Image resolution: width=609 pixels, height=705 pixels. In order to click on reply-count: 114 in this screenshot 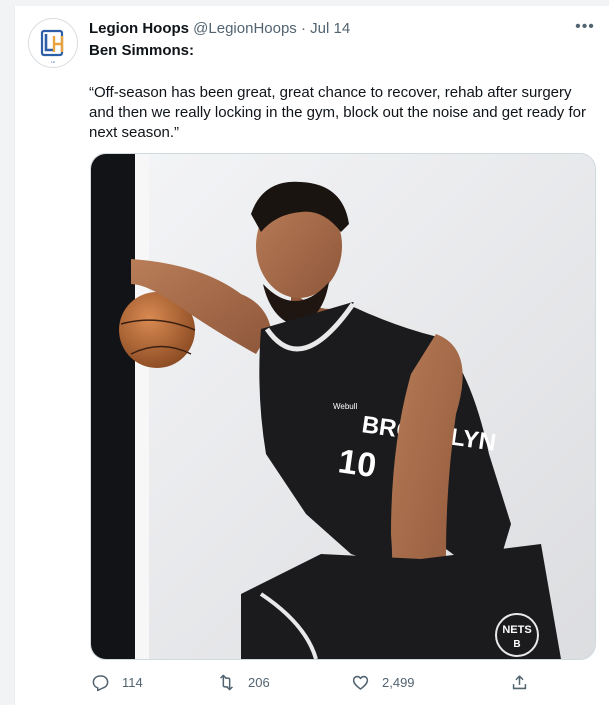, I will do `click(132, 682)`.